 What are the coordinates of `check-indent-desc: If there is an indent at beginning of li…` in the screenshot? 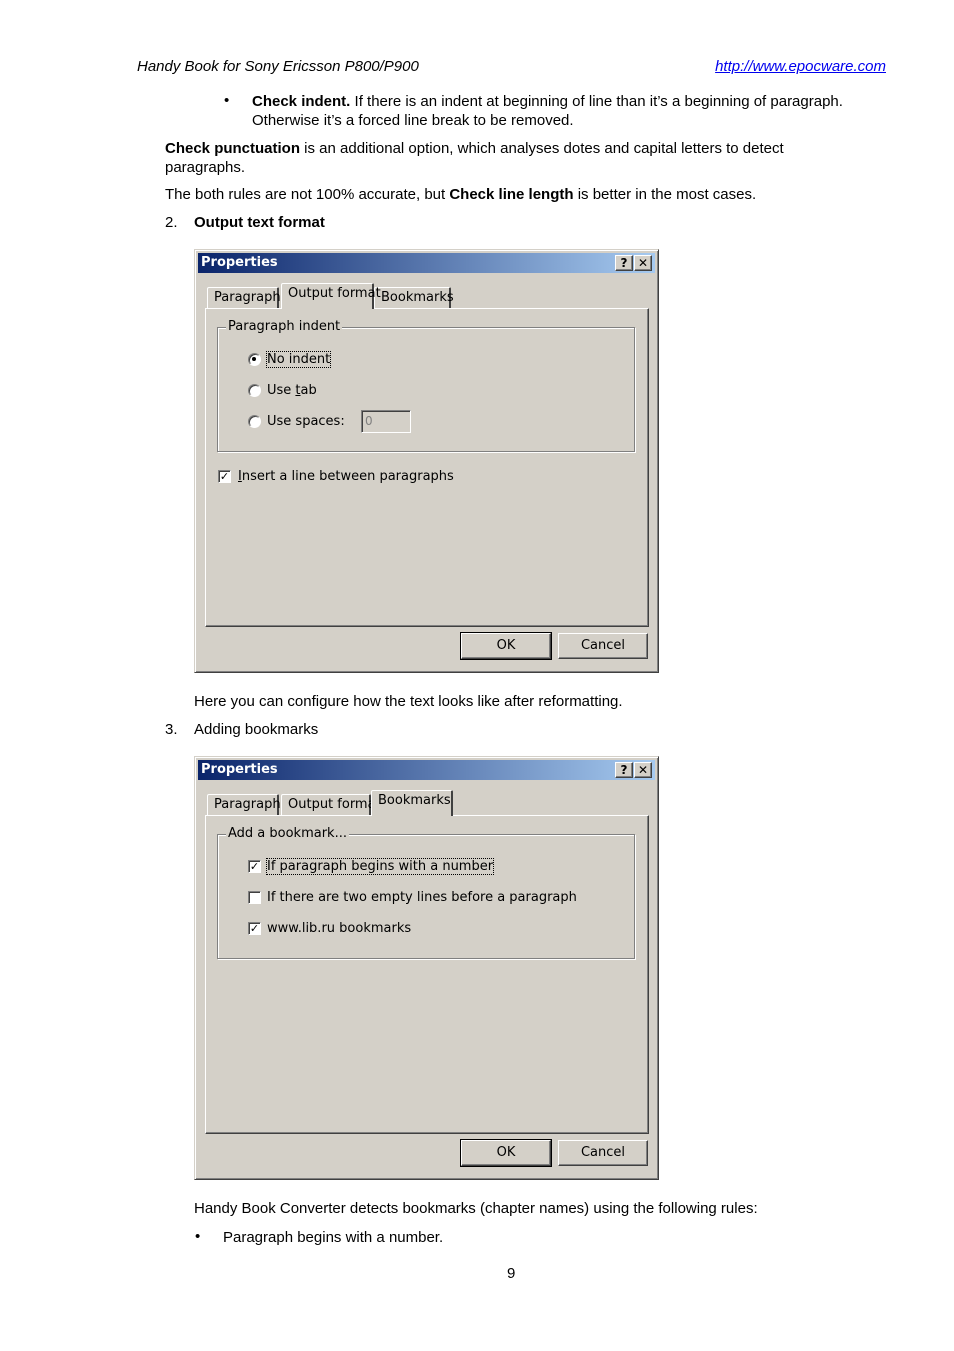 It's located at (596, 101).